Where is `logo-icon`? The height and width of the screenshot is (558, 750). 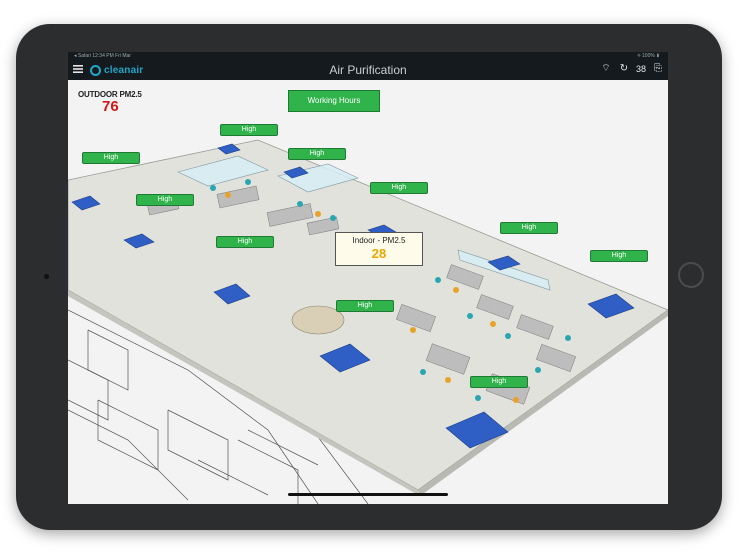 logo-icon is located at coordinates (95, 70).